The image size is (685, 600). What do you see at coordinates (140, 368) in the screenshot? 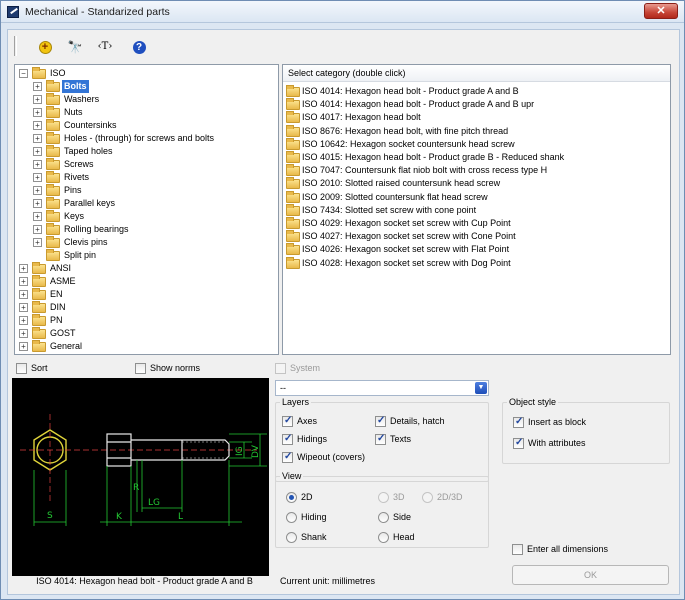
I see `show-norms-checkbox` at bounding box center [140, 368].